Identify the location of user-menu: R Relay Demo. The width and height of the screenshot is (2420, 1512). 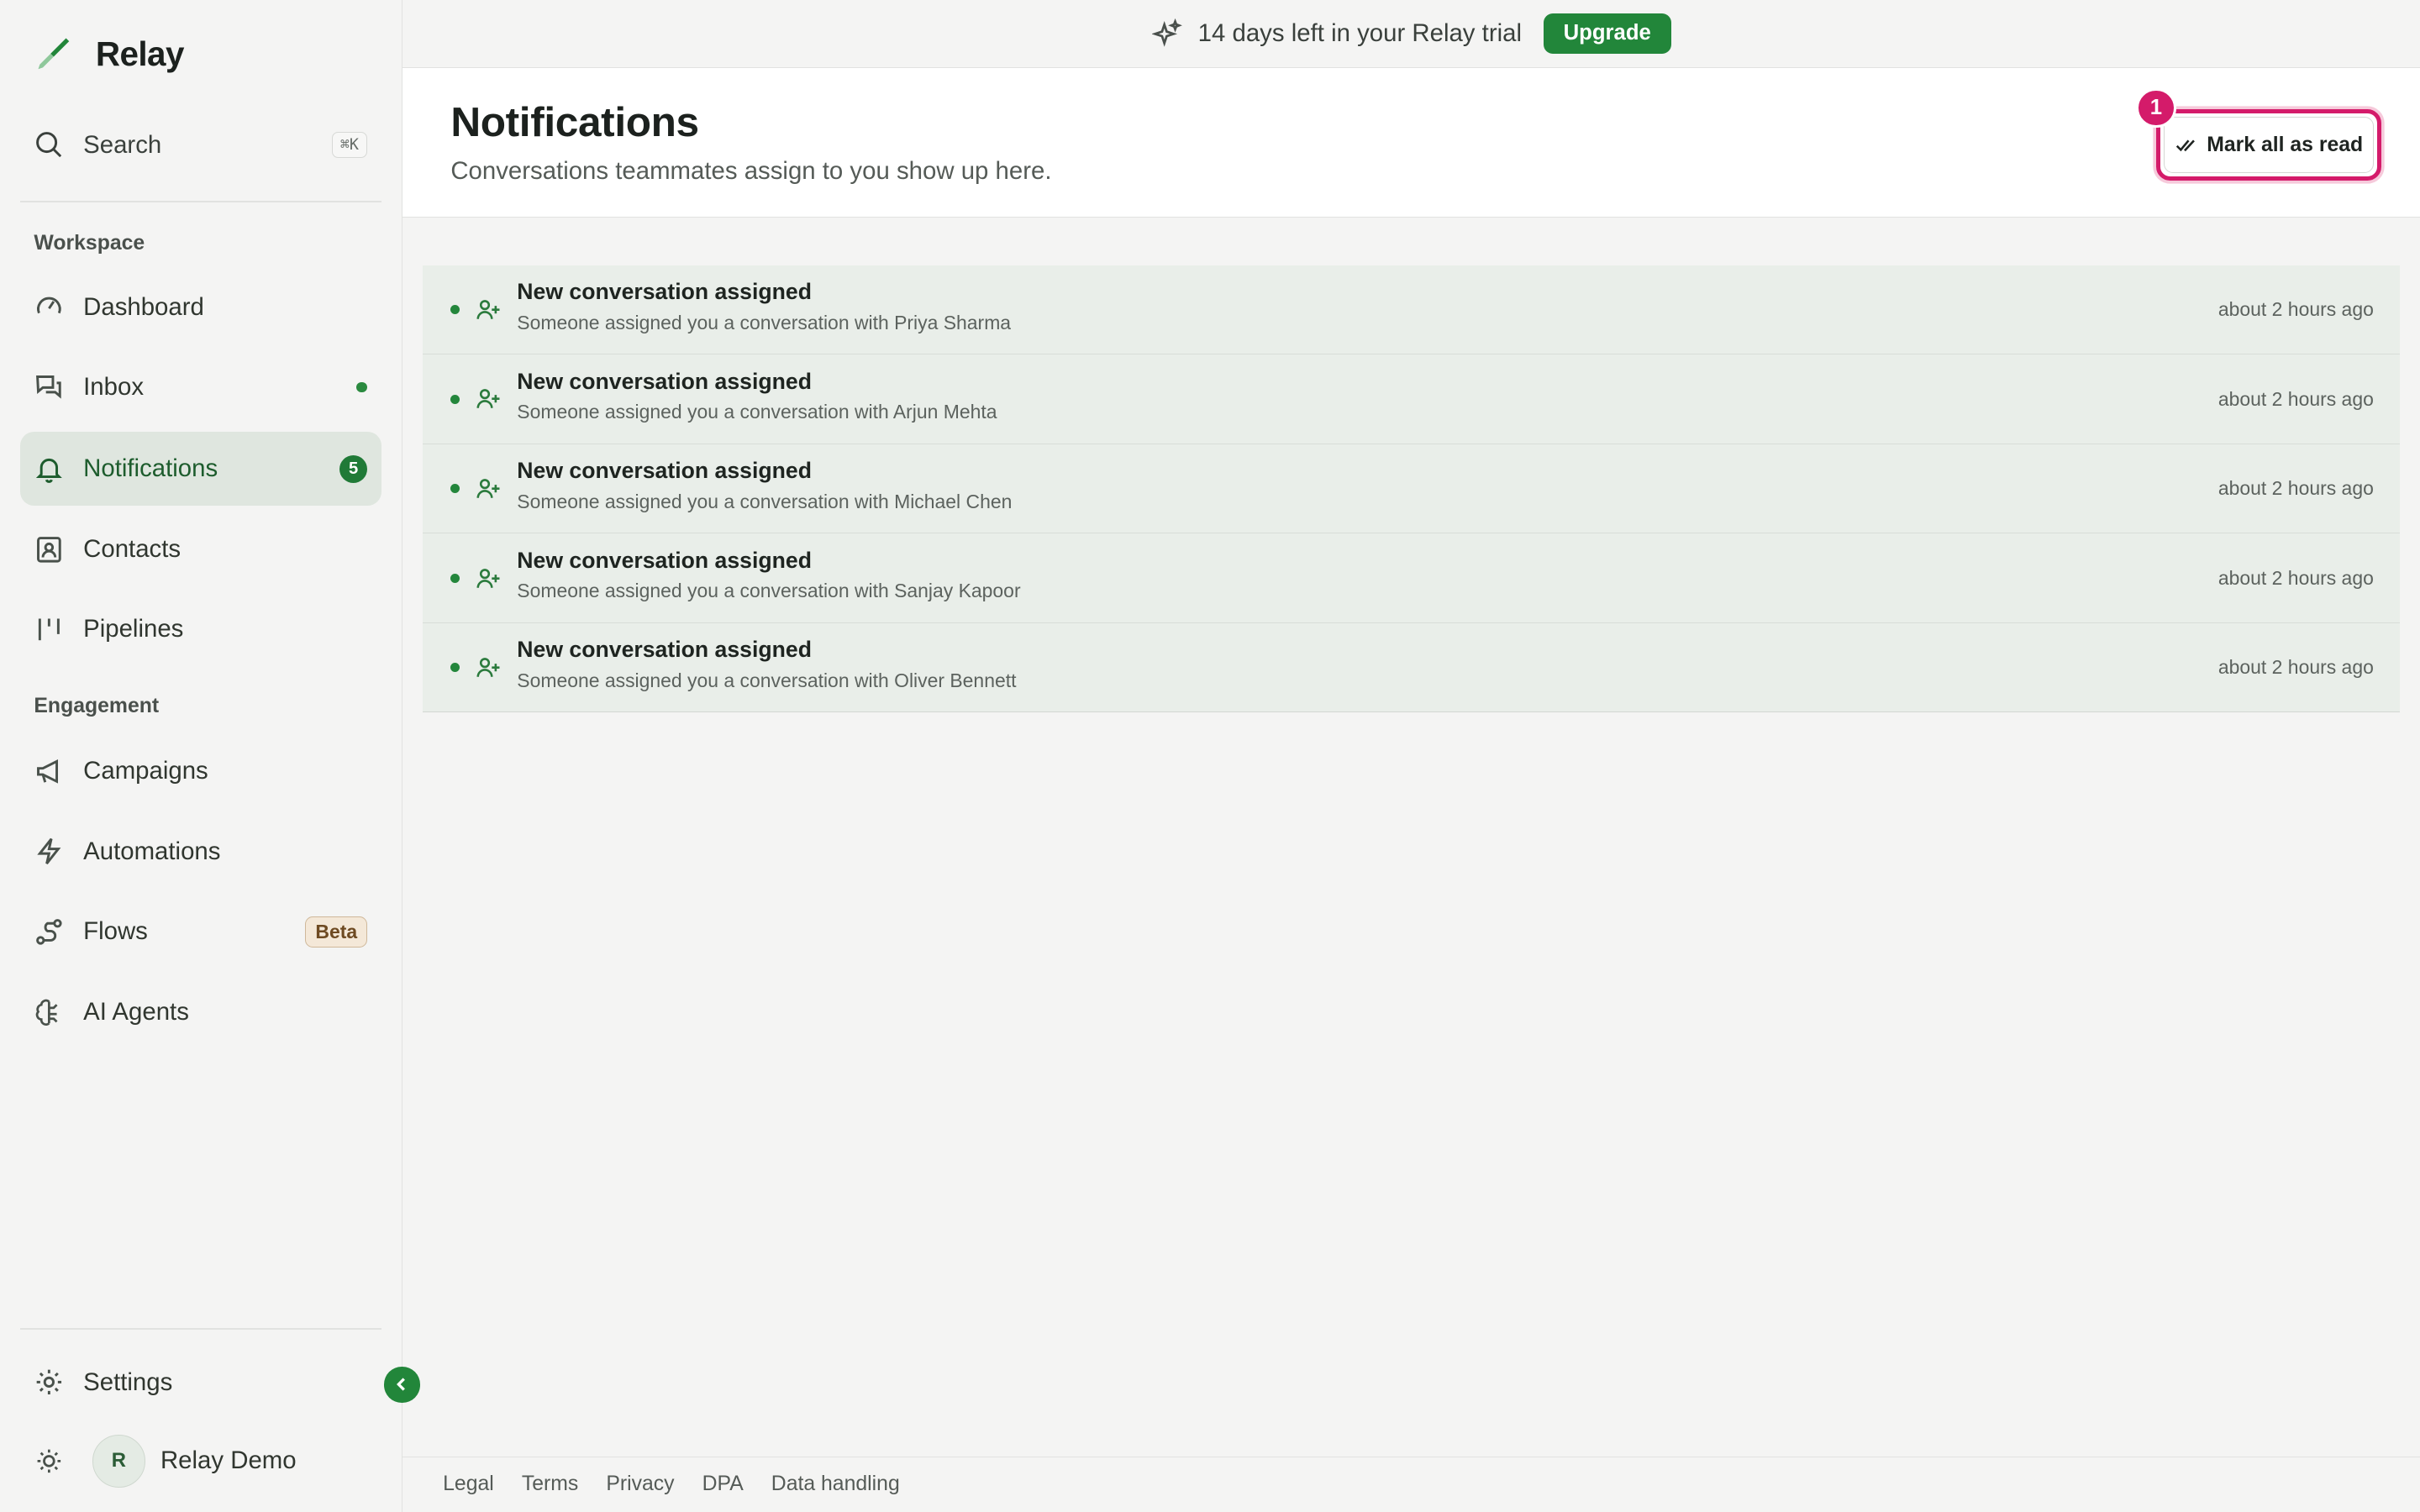
(165, 1461).